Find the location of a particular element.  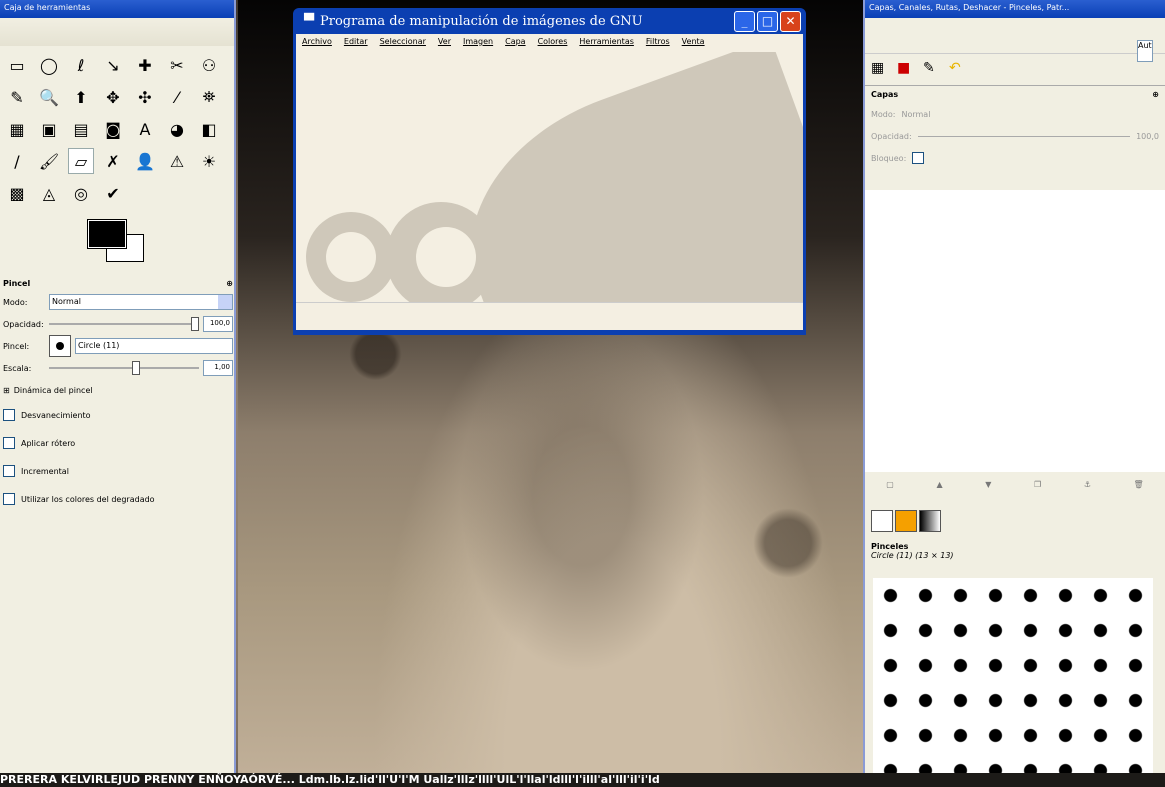

layers-opacity-spin: 100,0 is located at coordinates (1147, 136).